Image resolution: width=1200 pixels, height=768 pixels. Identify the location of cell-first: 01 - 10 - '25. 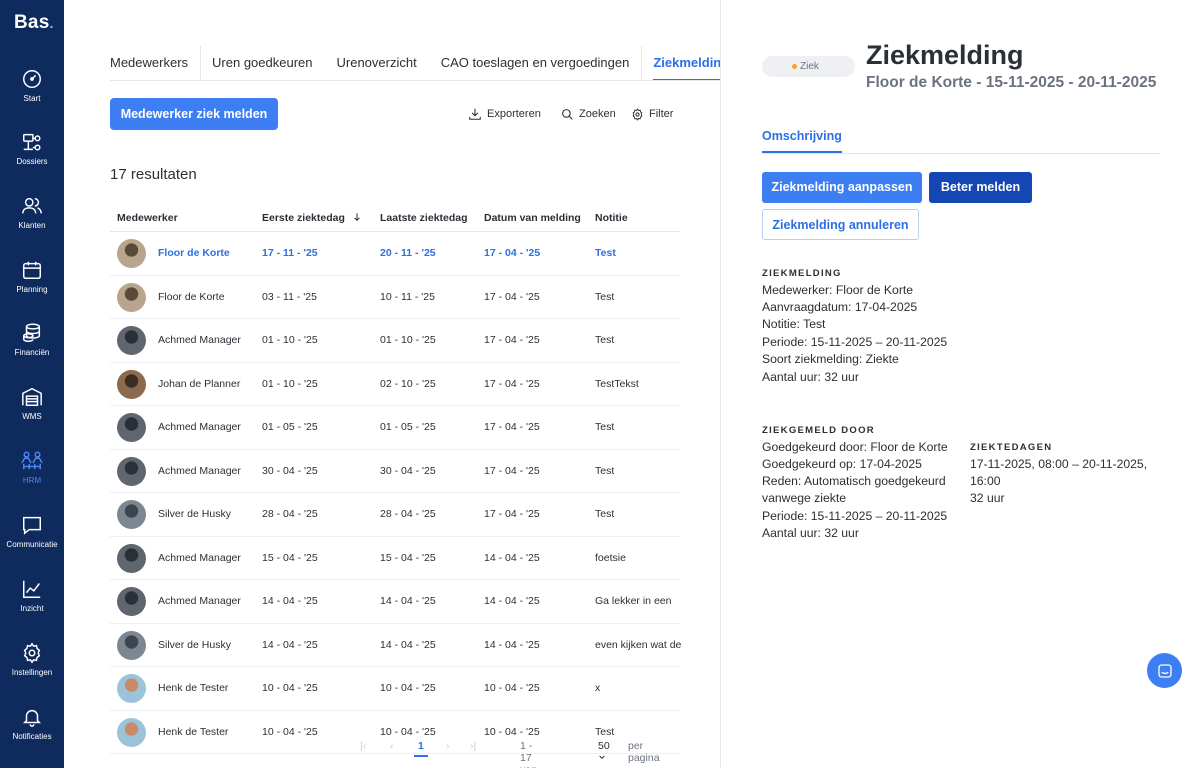
(290, 383).